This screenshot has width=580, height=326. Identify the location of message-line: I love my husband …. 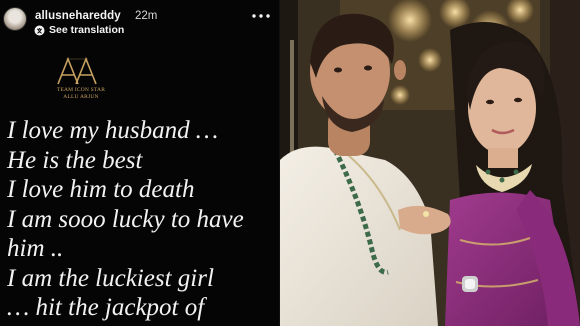
(113, 130).